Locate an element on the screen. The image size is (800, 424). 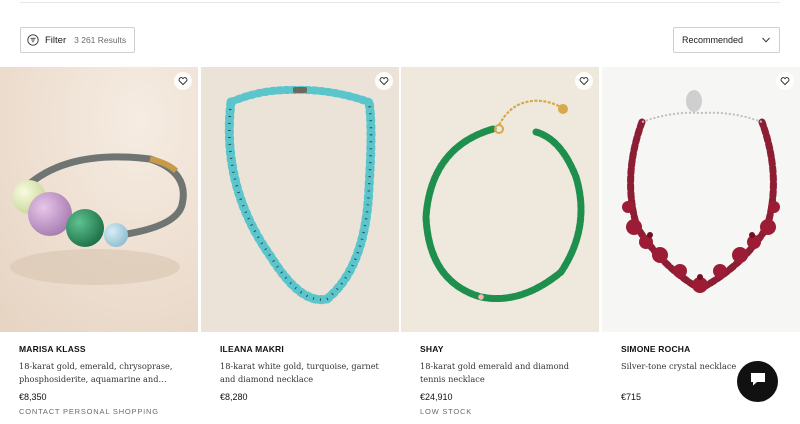
sort-selected-value: Recommended is located at coordinates (713, 40).